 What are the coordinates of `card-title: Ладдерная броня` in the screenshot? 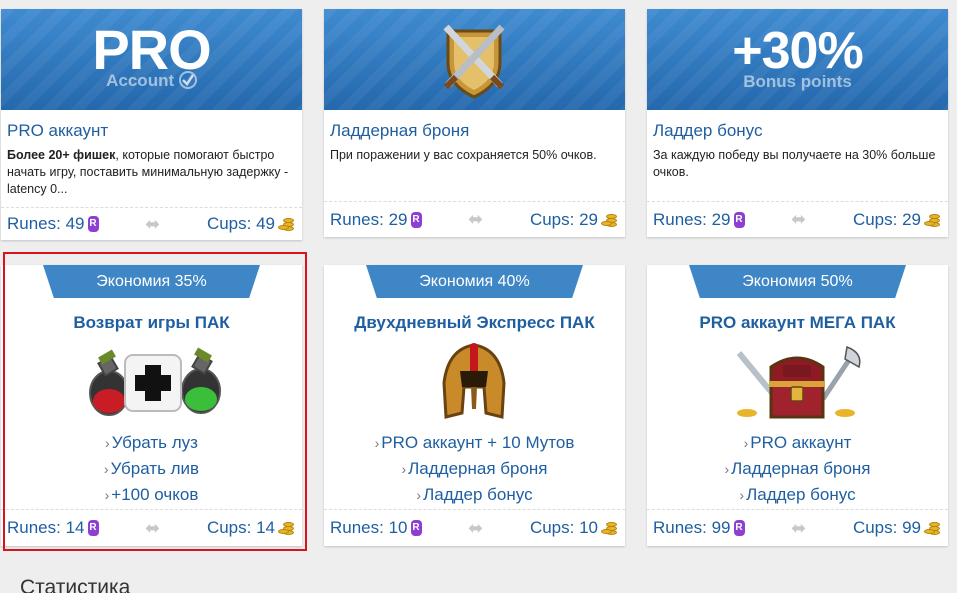 It's located at (474, 131).